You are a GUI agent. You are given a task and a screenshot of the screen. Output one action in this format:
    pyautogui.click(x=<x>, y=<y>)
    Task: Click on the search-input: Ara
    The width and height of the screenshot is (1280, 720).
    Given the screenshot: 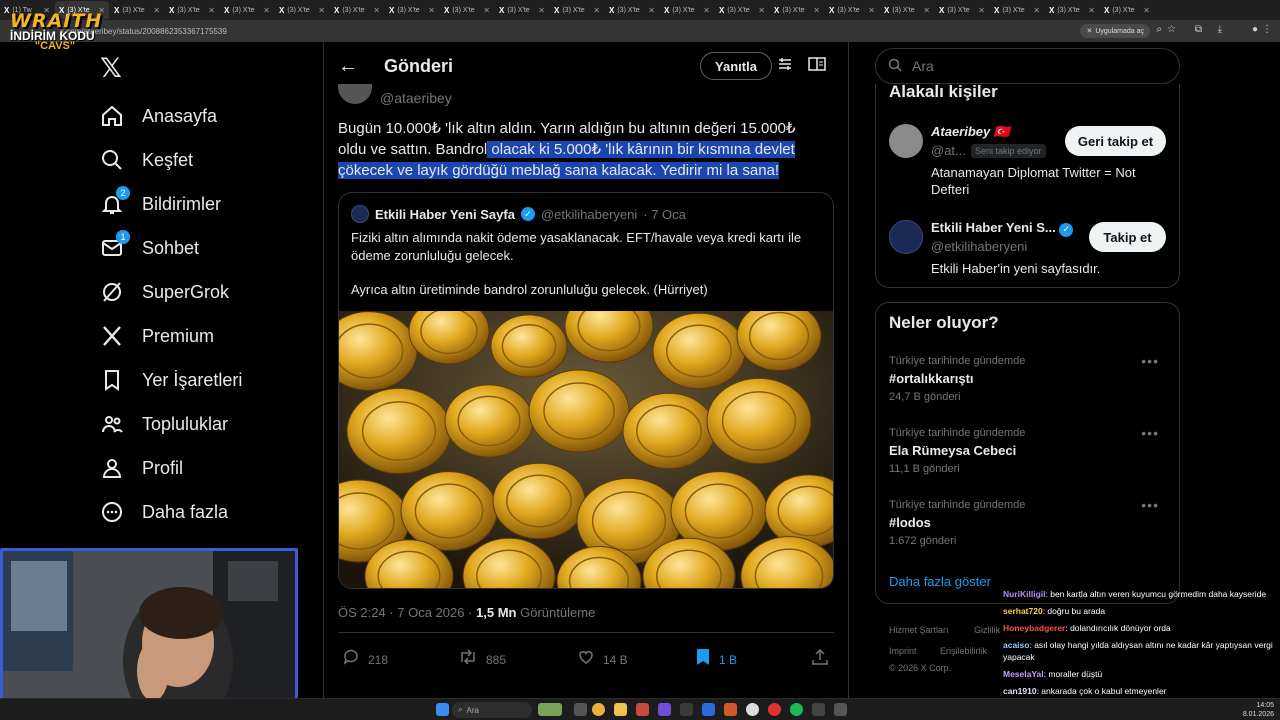 What is the action you would take?
    pyautogui.click(x=1027, y=66)
    